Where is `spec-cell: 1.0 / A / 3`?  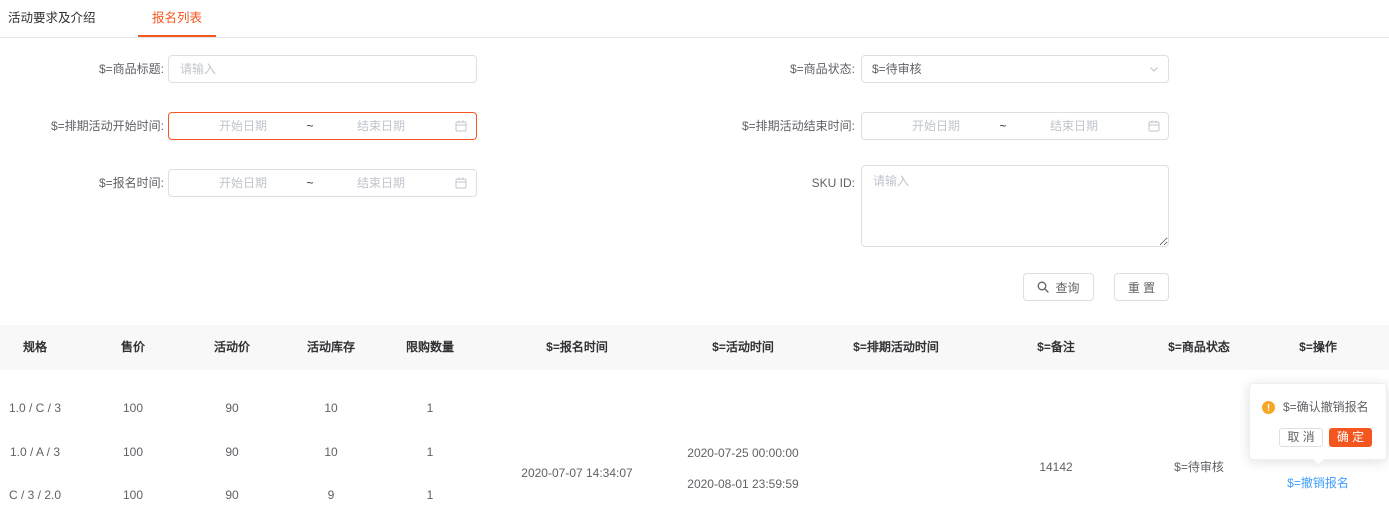
spec-cell: 1.0 / A / 3 is located at coordinates (35, 452).